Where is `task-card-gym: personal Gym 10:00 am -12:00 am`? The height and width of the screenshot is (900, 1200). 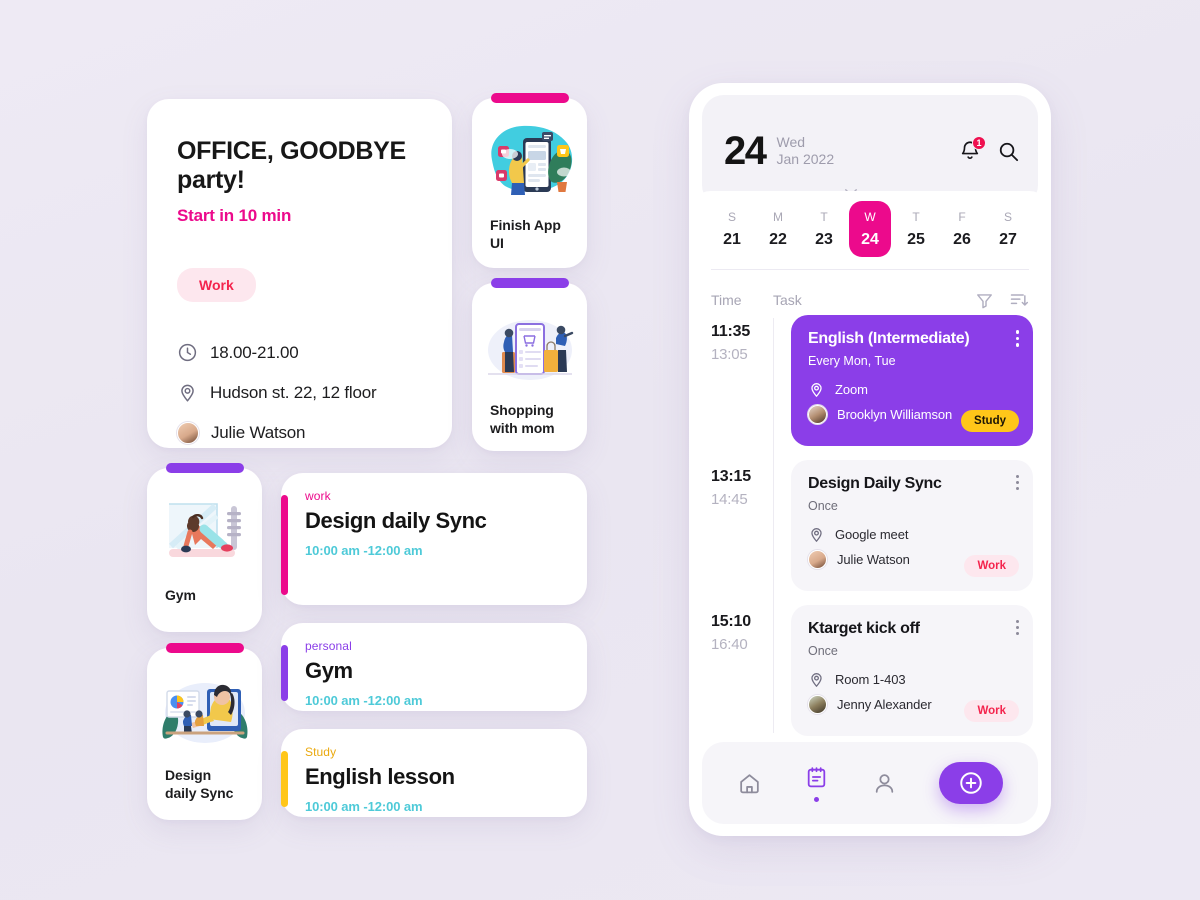 task-card-gym: personal Gym 10:00 am -12:00 am is located at coordinates (434, 667).